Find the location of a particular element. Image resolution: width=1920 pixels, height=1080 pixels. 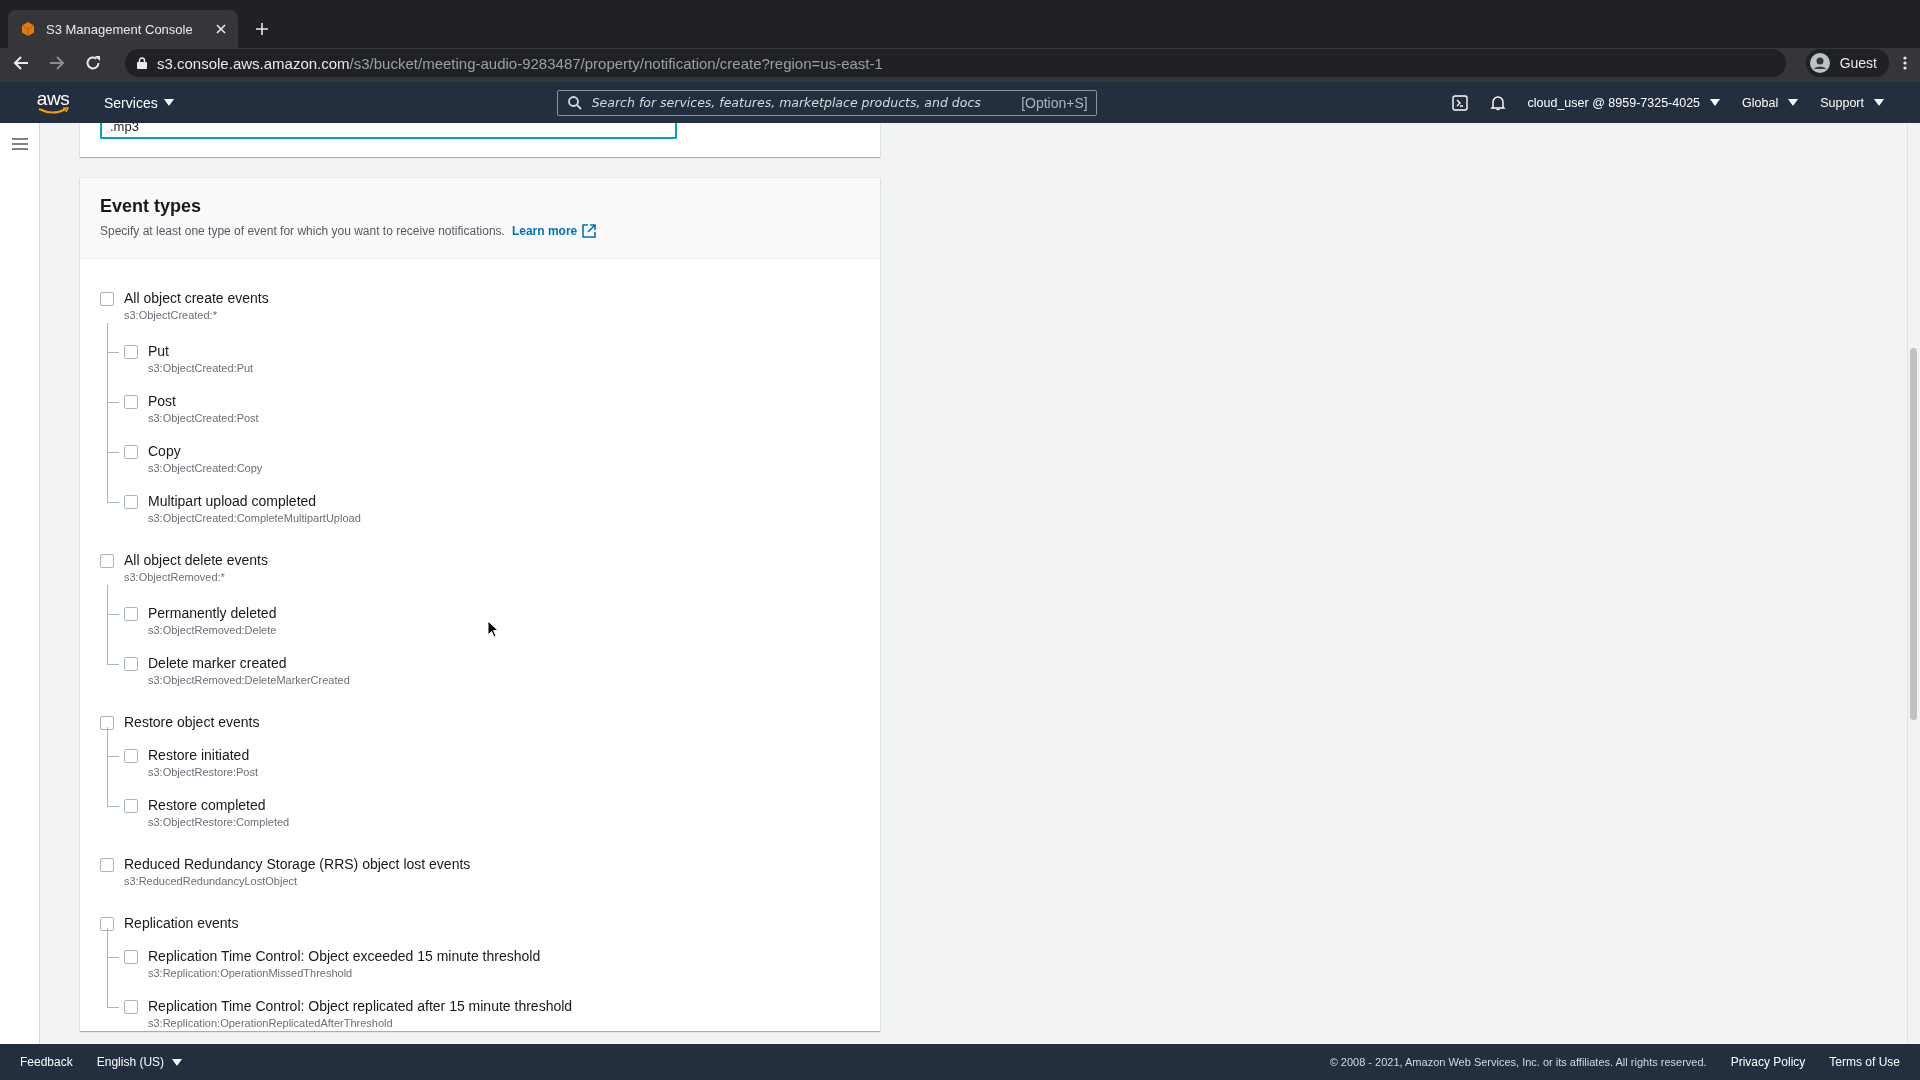

cube-icon is located at coordinates (28, 29).